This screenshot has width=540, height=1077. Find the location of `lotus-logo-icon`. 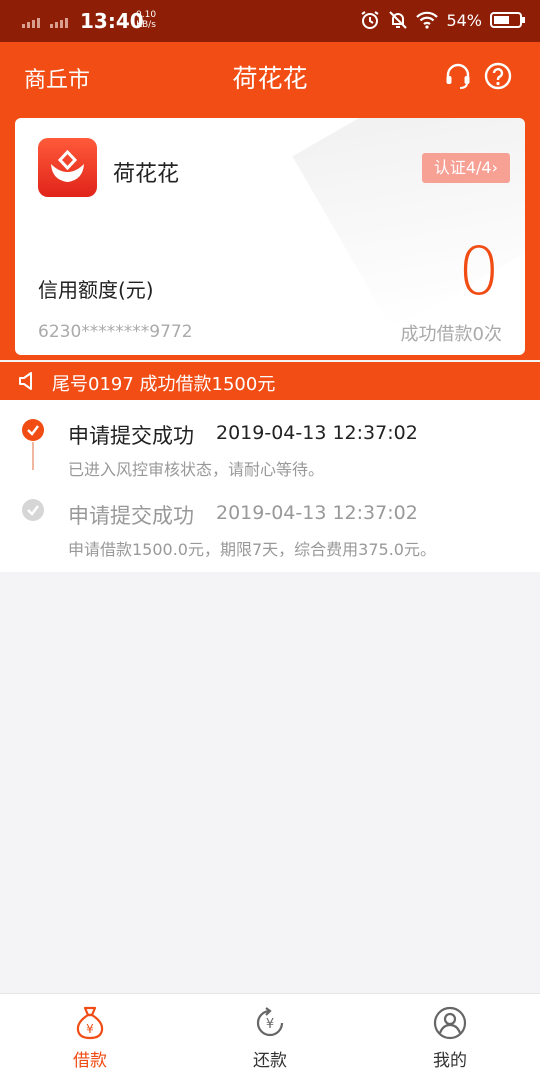

lotus-logo-icon is located at coordinates (67, 166).